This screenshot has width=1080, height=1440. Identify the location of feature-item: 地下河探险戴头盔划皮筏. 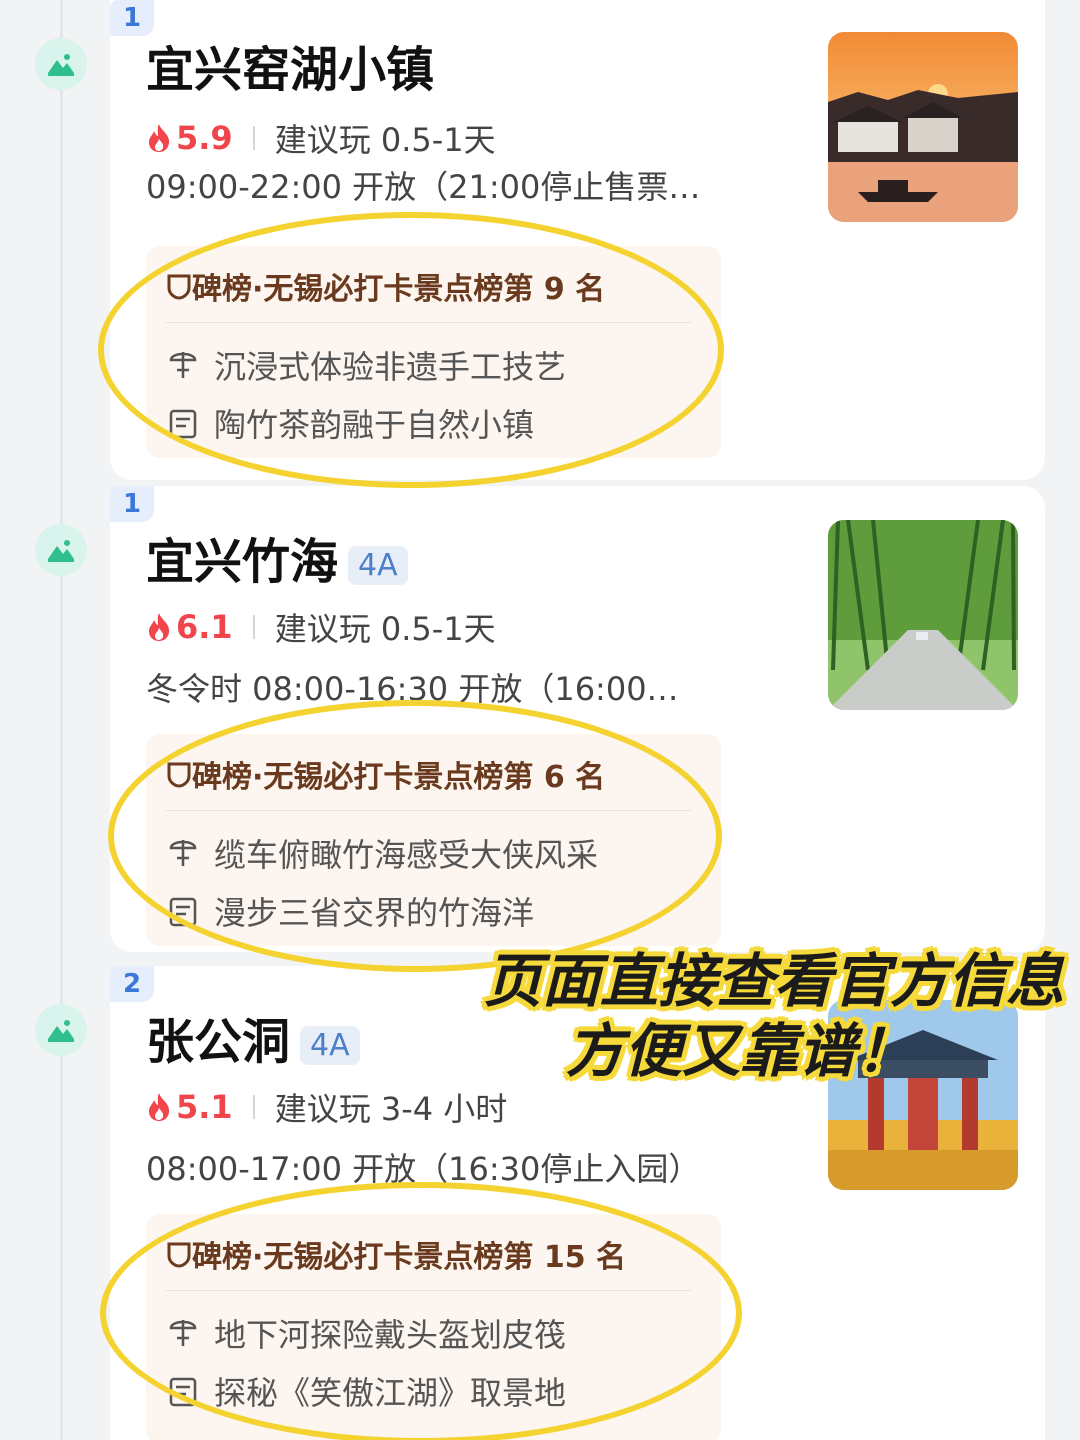
(367, 1333).